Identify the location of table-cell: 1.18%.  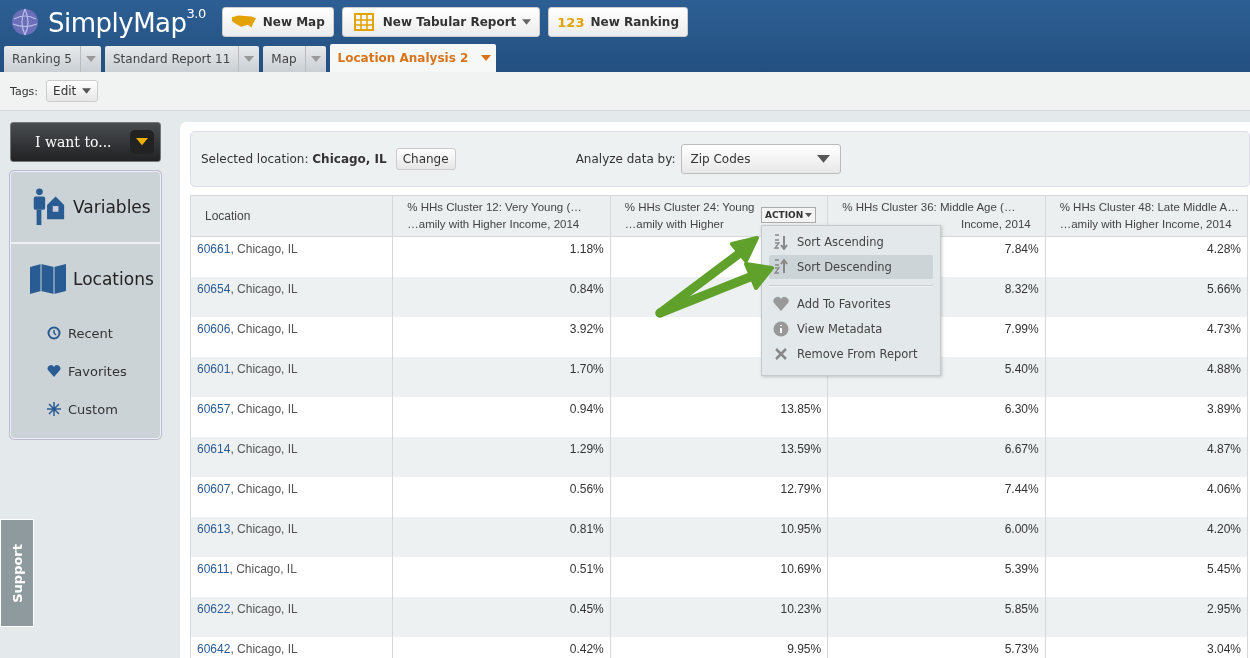
(586, 249).